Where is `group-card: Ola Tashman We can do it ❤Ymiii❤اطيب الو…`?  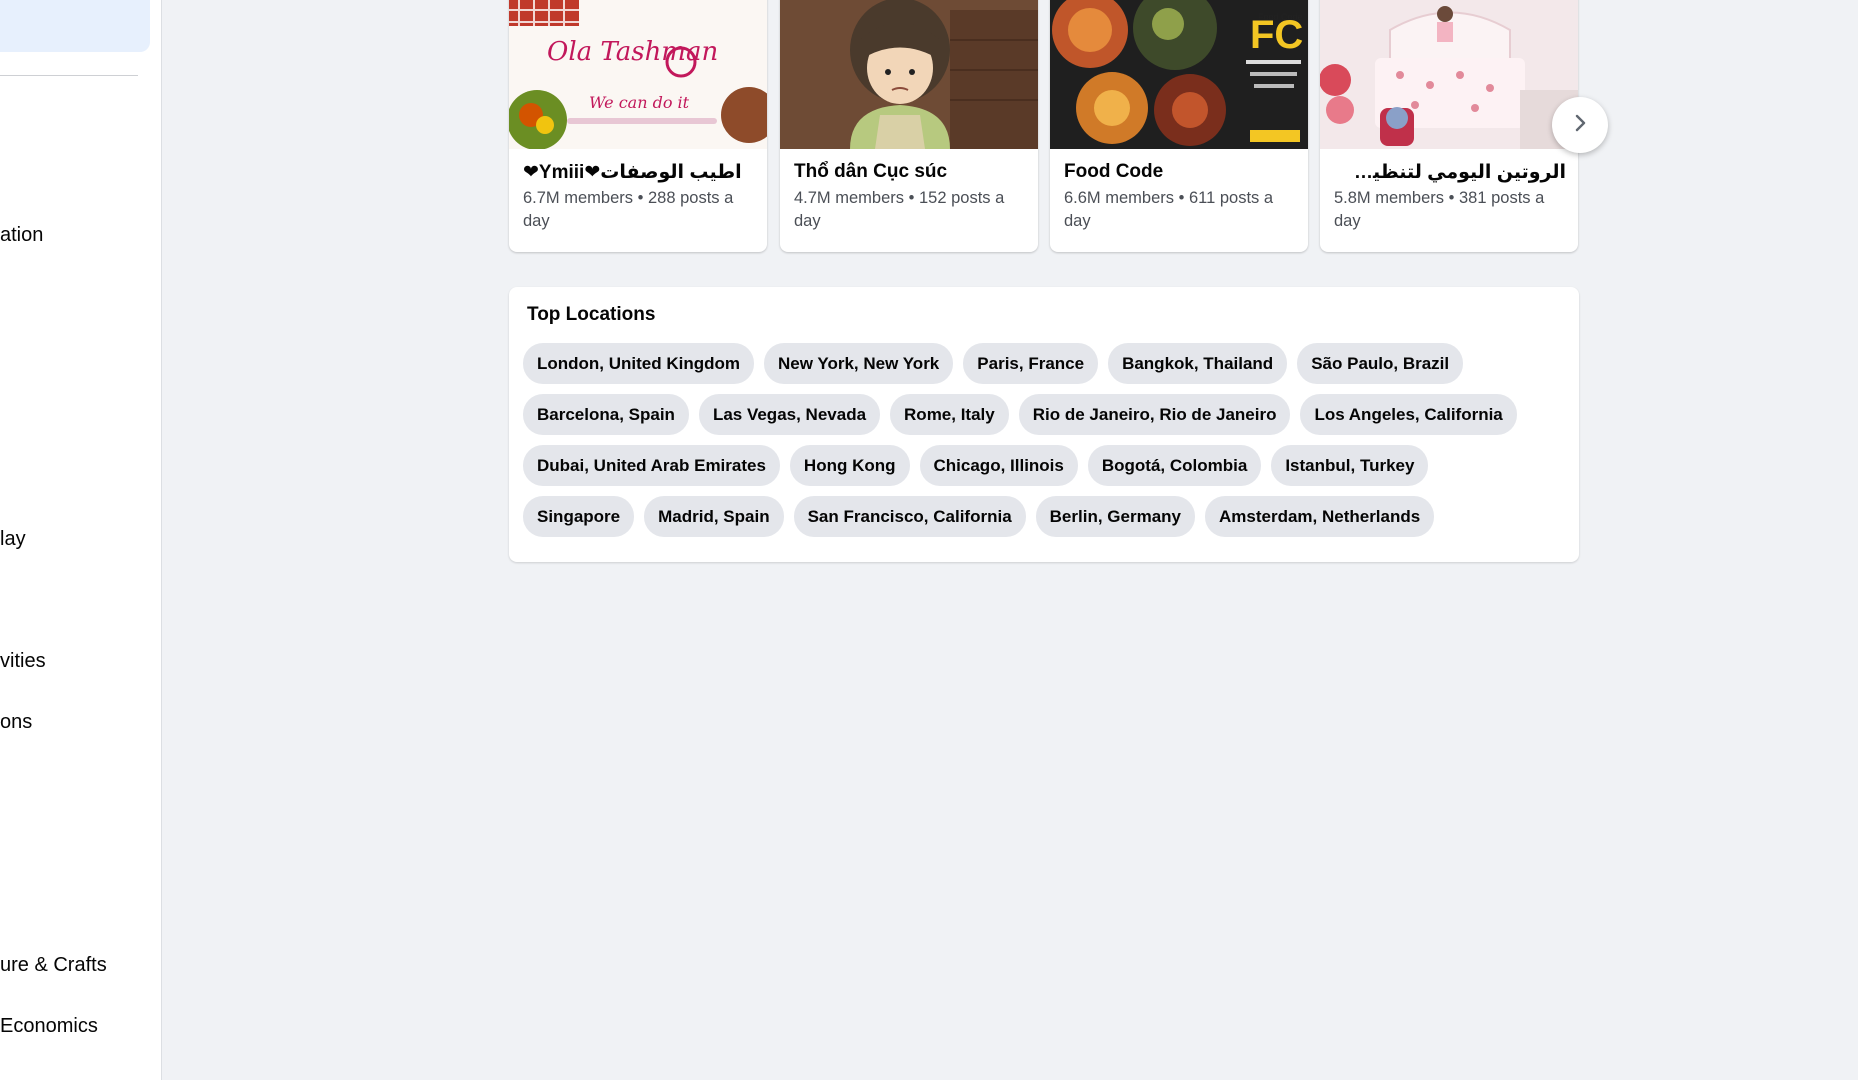
group-card: Ola Tashman We can do it ❤Ymiii❤اطيب الو… is located at coordinates (638, 126).